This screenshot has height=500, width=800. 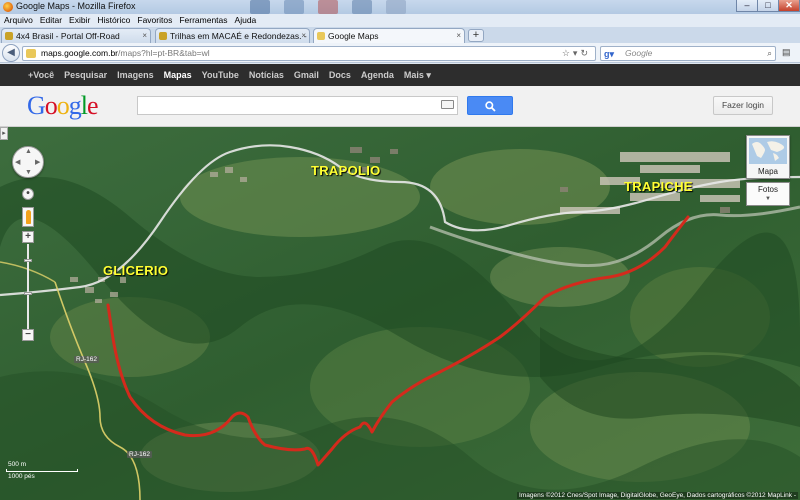 I want to click on chevron-down-icon: ▼, so click(x=768, y=199).